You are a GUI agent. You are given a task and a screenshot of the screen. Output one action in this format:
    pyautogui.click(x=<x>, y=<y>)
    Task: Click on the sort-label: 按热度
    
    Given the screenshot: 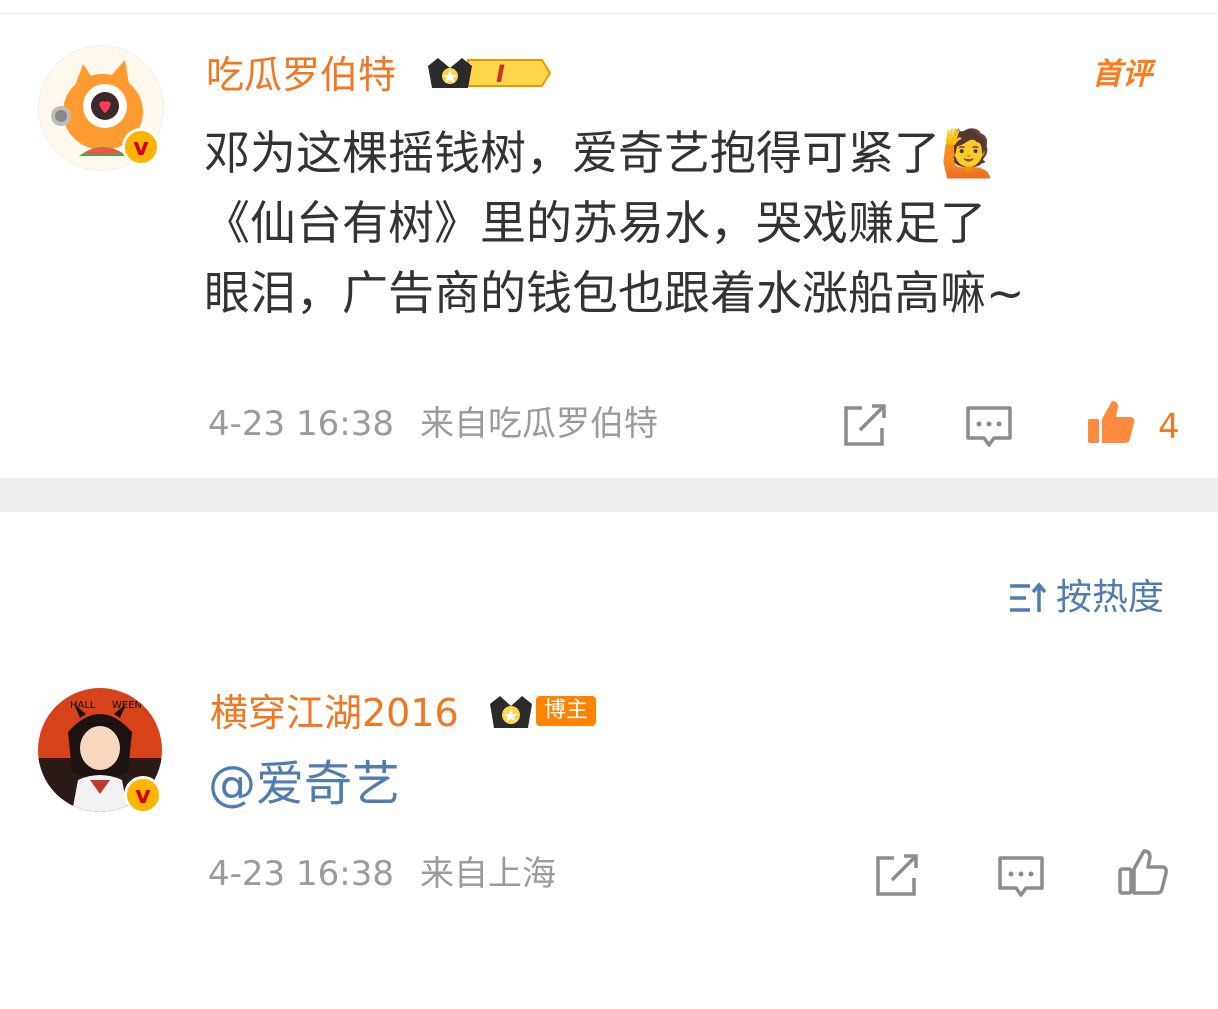 What is the action you would take?
    pyautogui.click(x=1110, y=597)
    